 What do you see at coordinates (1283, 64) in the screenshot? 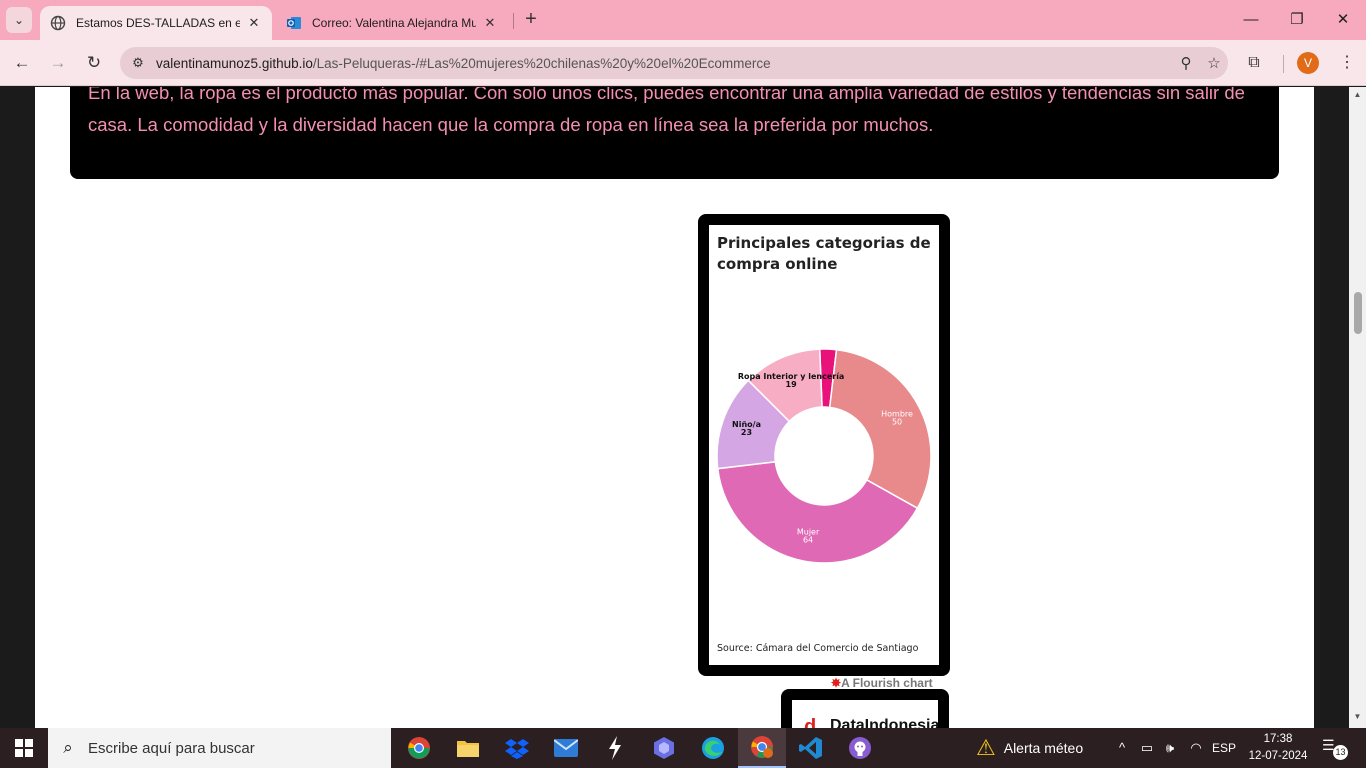
I see `toolbar-divider` at bounding box center [1283, 64].